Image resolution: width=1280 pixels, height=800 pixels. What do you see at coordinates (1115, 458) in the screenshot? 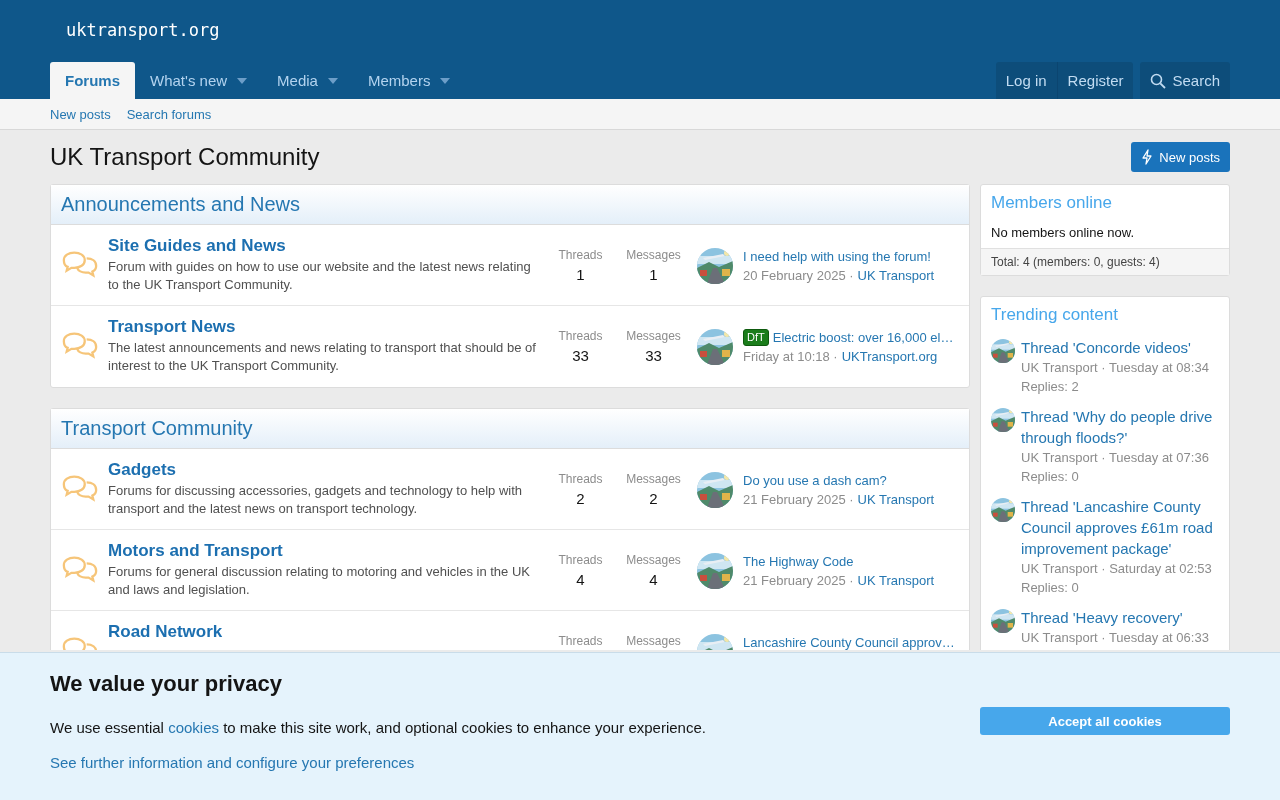
I see `thread-meta: UK Transport · Tuesday at 07:36` at bounding box center [1115, 458].